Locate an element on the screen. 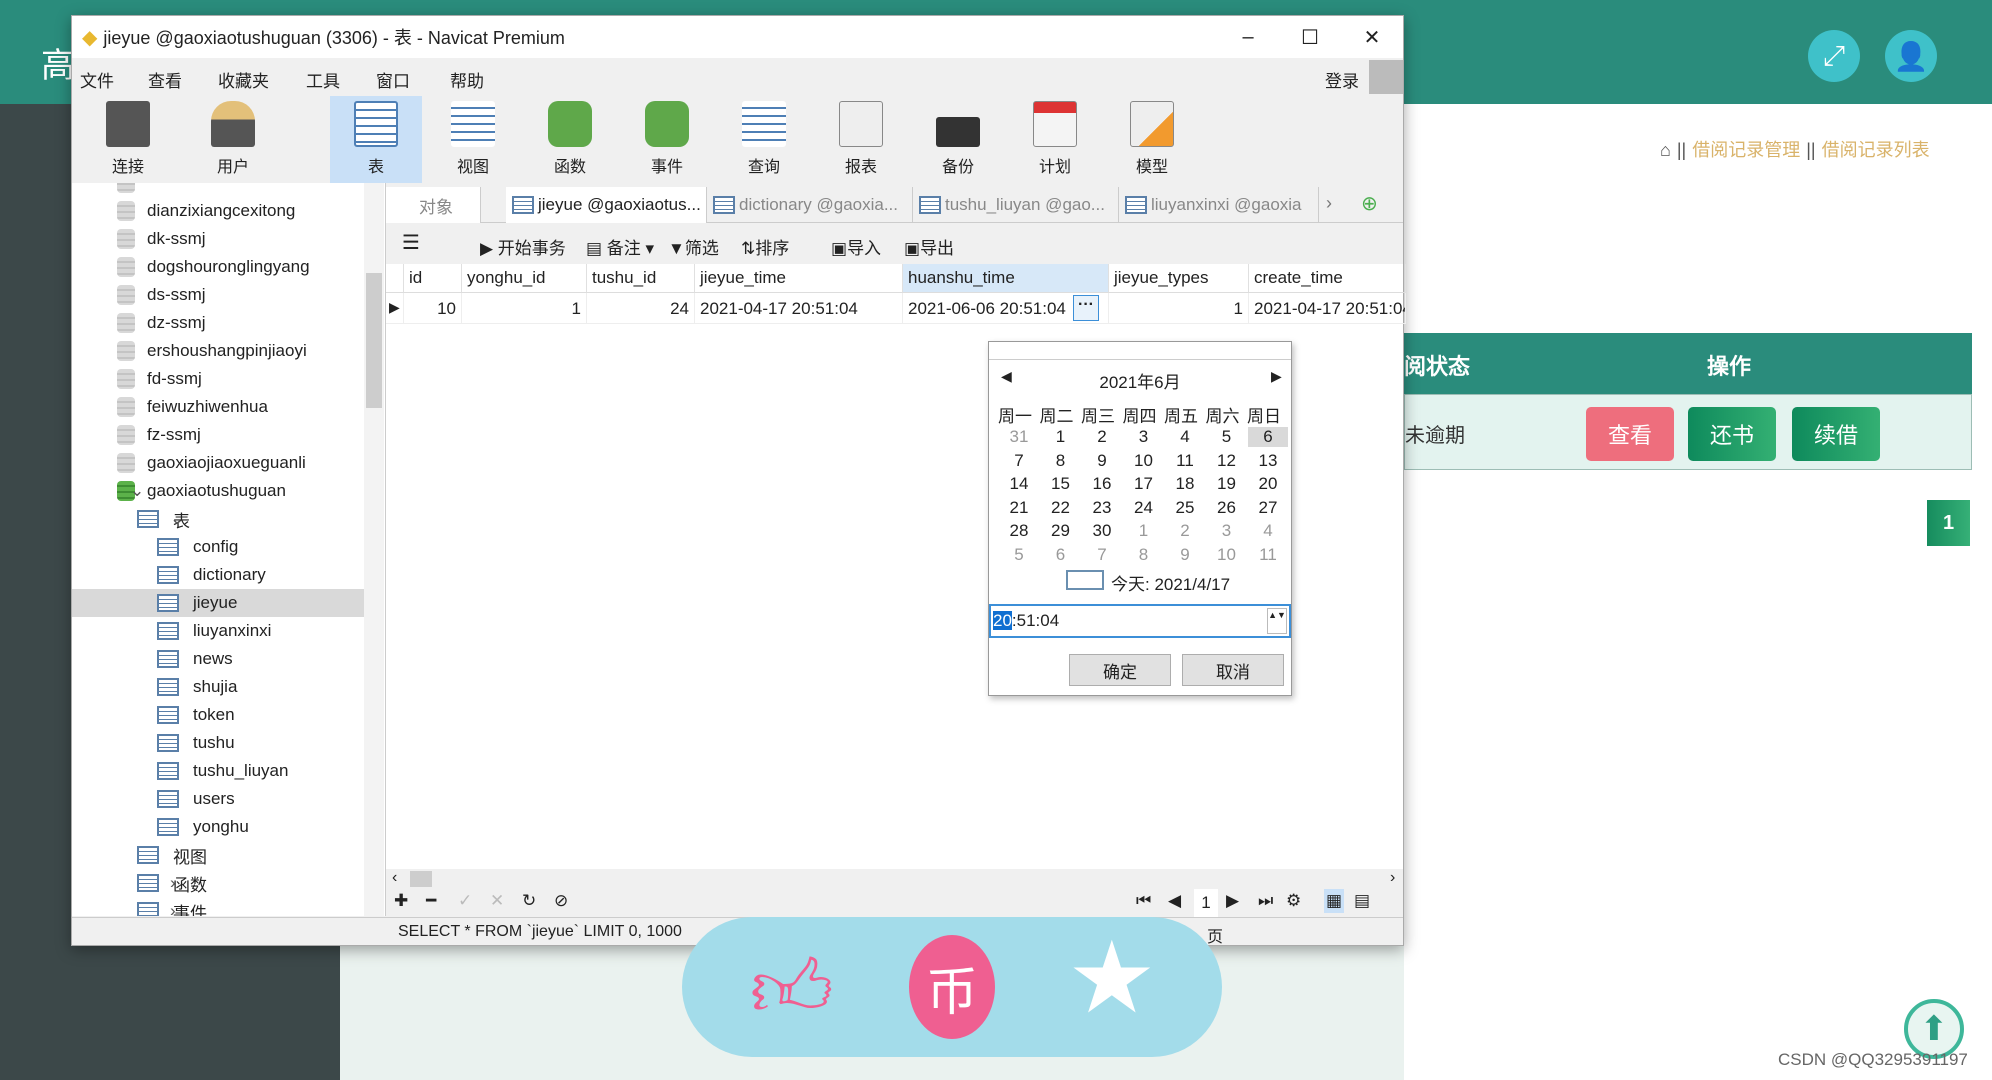  grid-view-icon: ▦ is located at coordinates (1334, 901).